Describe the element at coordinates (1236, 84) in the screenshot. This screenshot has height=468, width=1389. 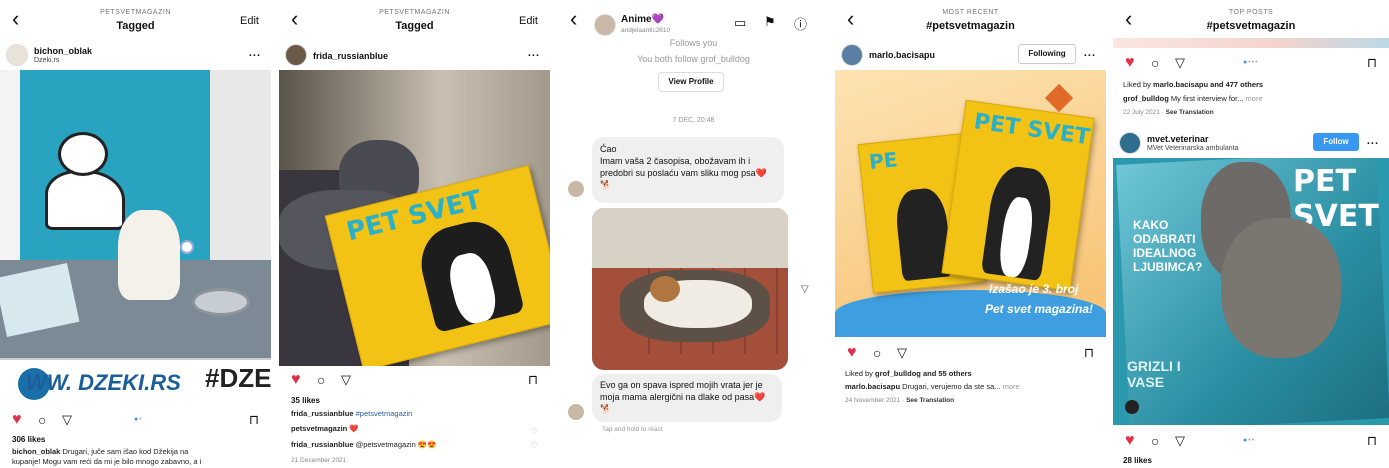
I see `liked-by-others: and 477 others` at that location.